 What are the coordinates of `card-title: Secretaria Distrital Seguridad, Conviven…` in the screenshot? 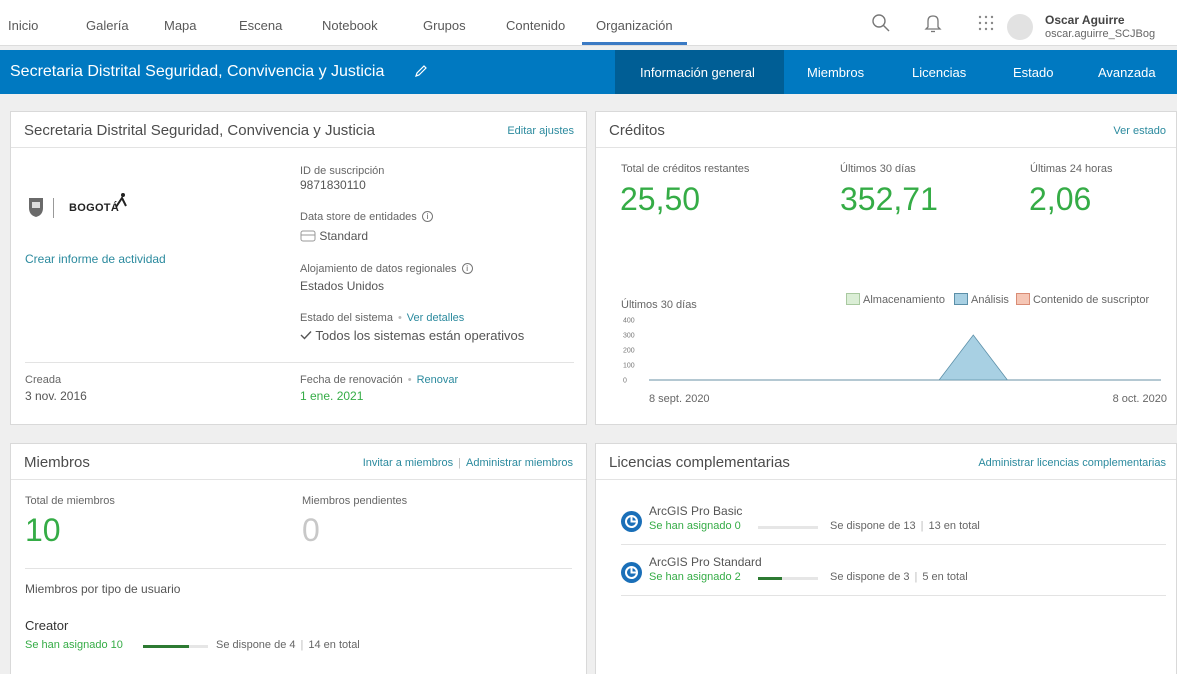 It's located at (199, 130).